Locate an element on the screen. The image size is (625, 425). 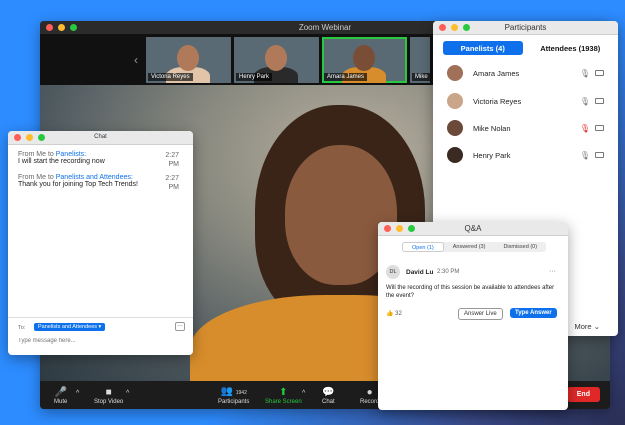
thumbnail-name: Henry Park is located at coordinates (254, 77).